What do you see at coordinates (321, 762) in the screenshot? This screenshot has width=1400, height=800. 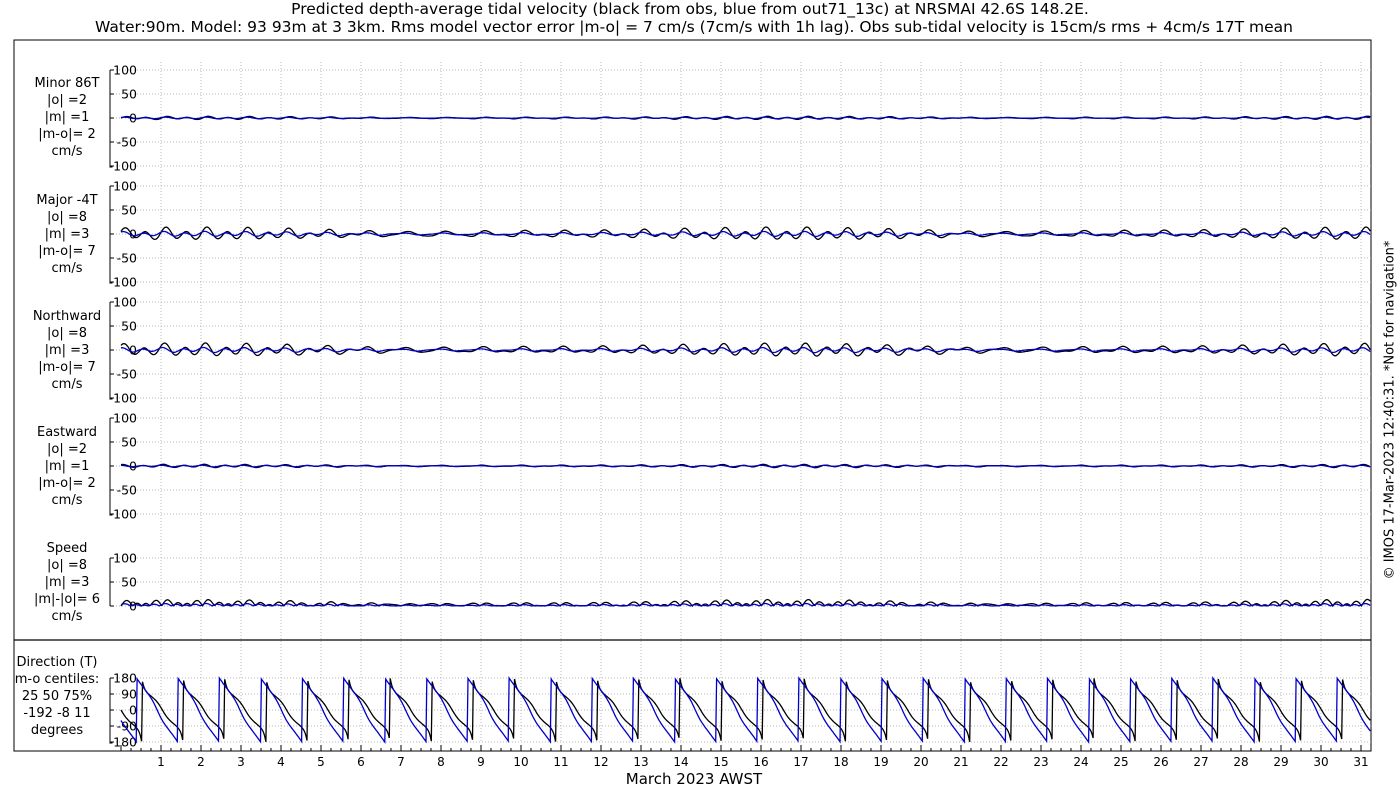 I see `x-tick-label: 5` at bounding box center [321, 762].